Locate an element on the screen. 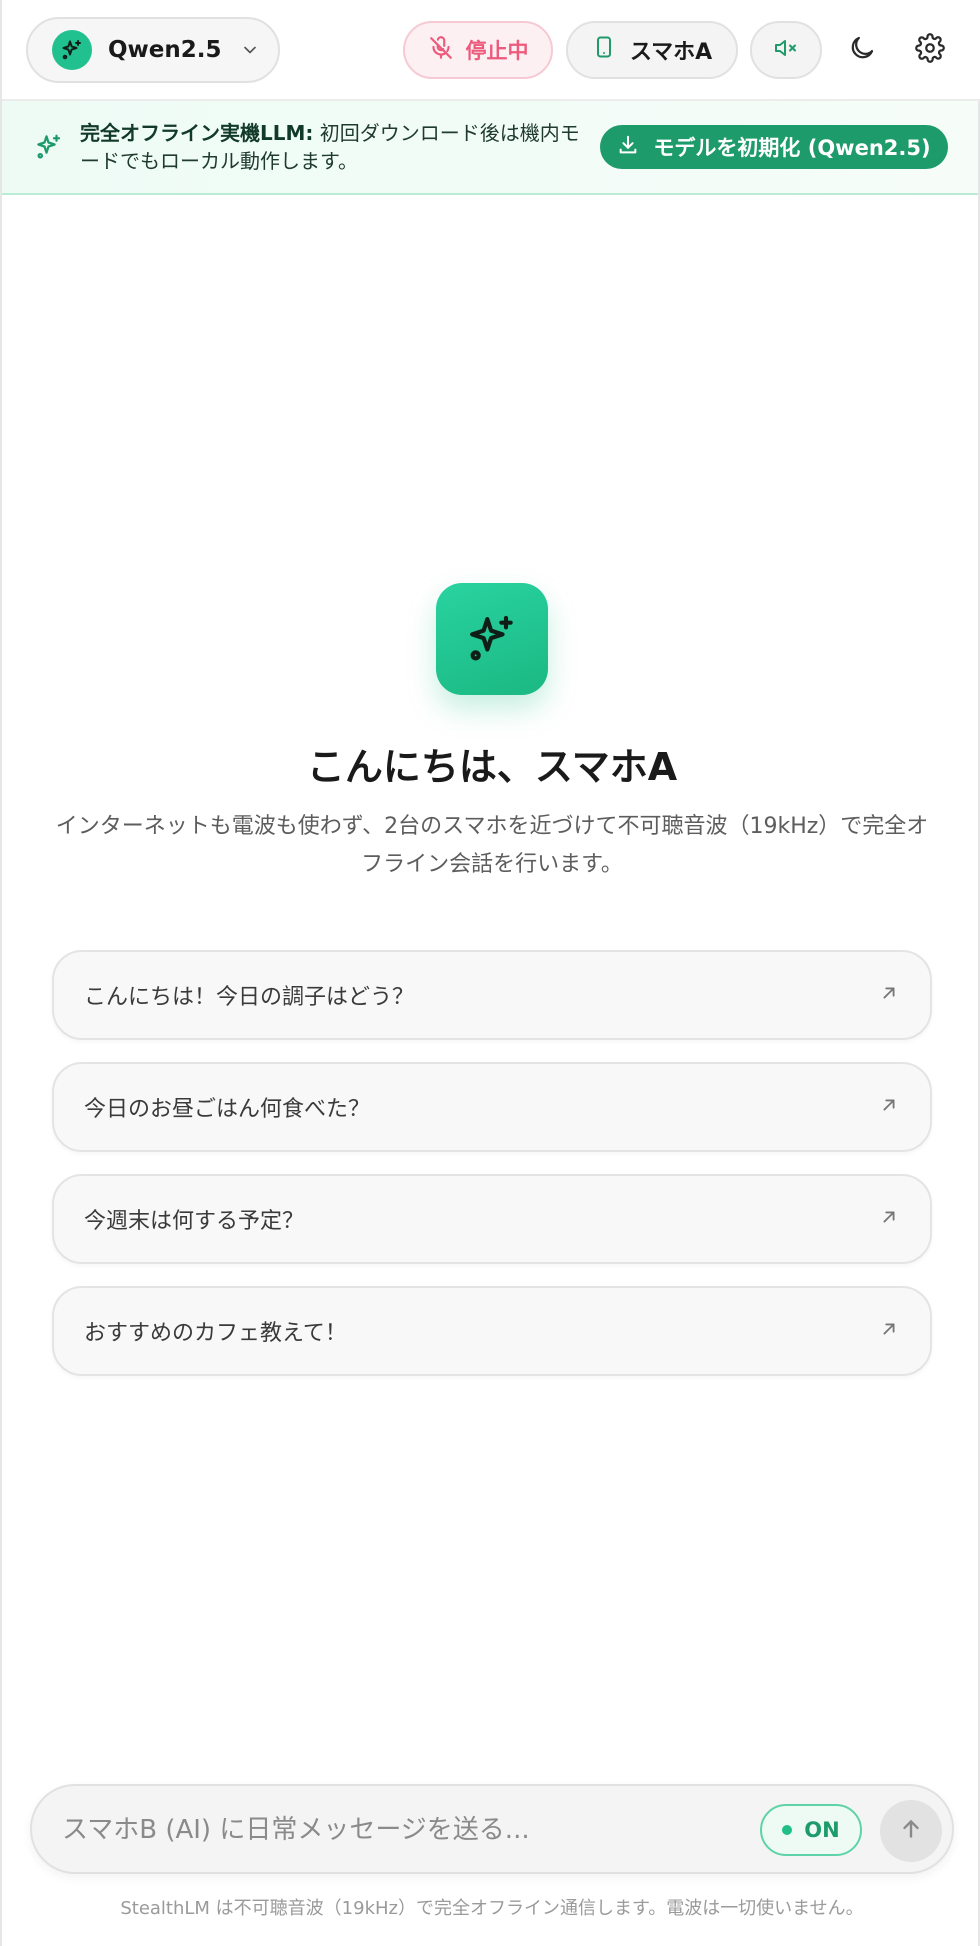 The height and width of the screenshot is (1946, 980). listening-toggle: ON is located at coordinates (811, 1830).